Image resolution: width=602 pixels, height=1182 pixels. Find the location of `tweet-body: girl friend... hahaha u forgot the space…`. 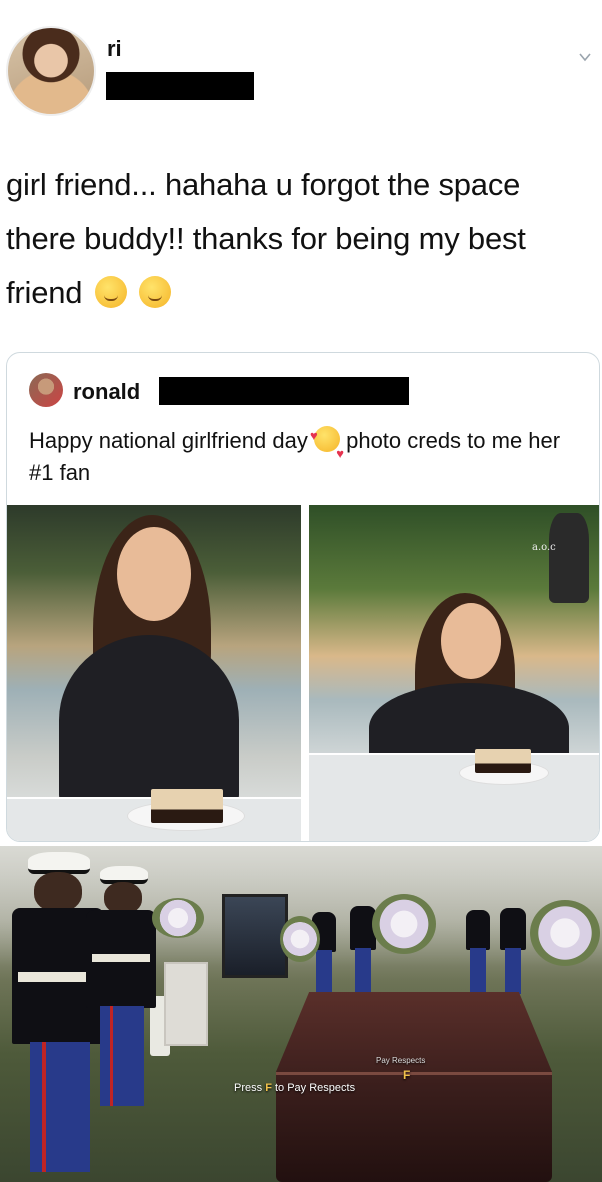

tweet-body: girl friend... hahaha u forgot the space… is located at coordinates (266, 238).